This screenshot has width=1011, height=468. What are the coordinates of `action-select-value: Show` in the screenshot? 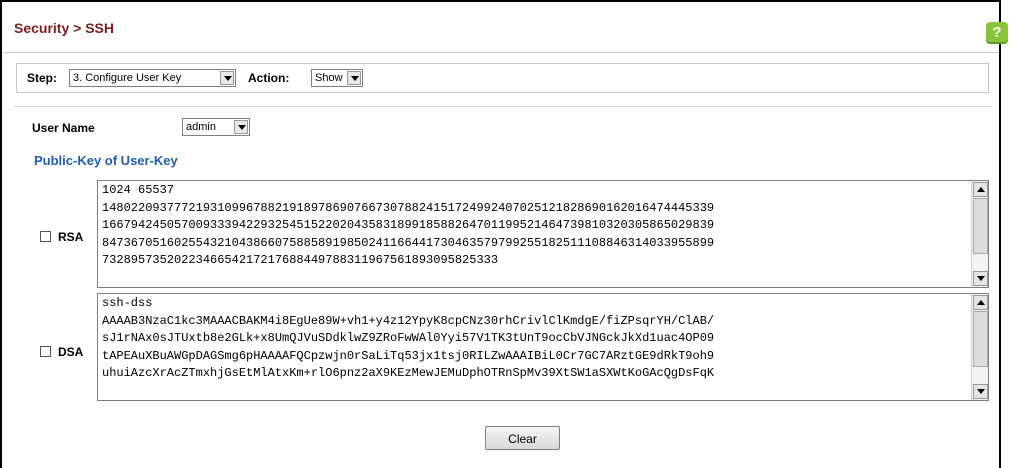 It's located at (329, 78).